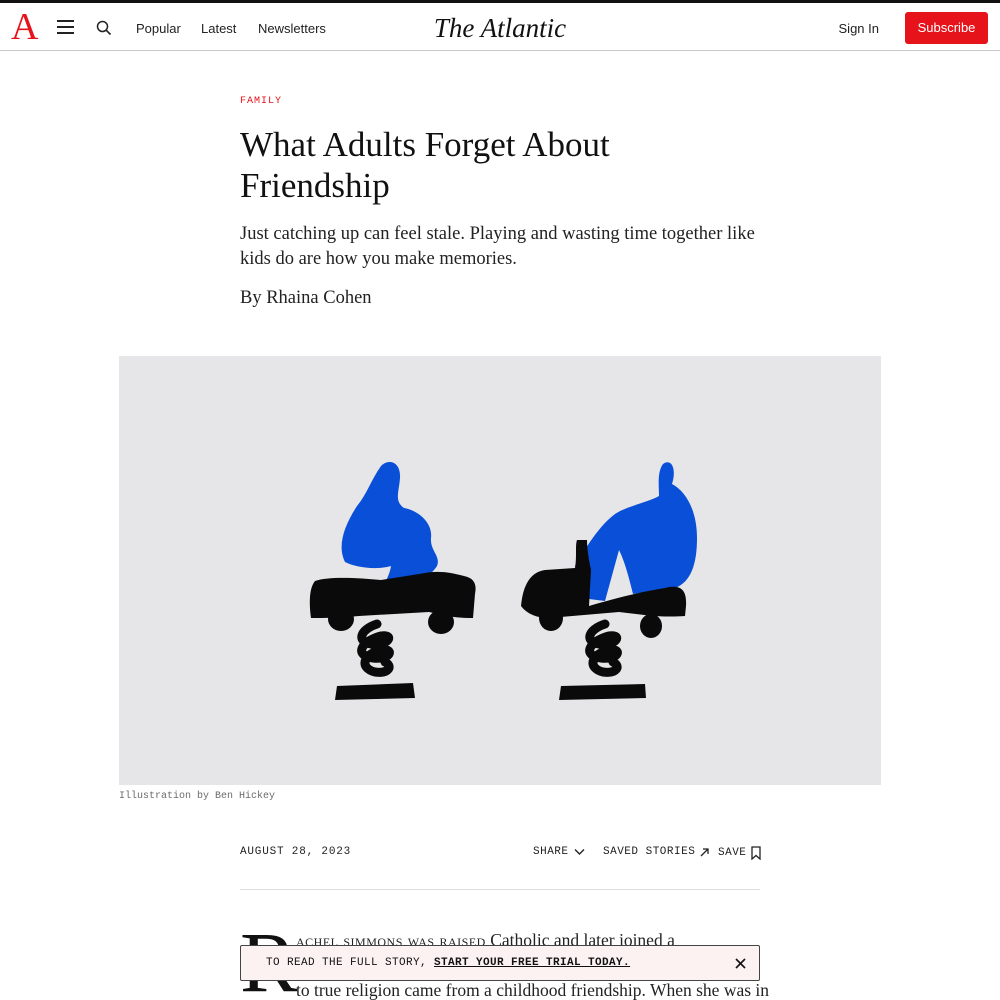 This screenshot has width=1000, height=1000. I want to click on bookmark-icon, so click(756, 853).